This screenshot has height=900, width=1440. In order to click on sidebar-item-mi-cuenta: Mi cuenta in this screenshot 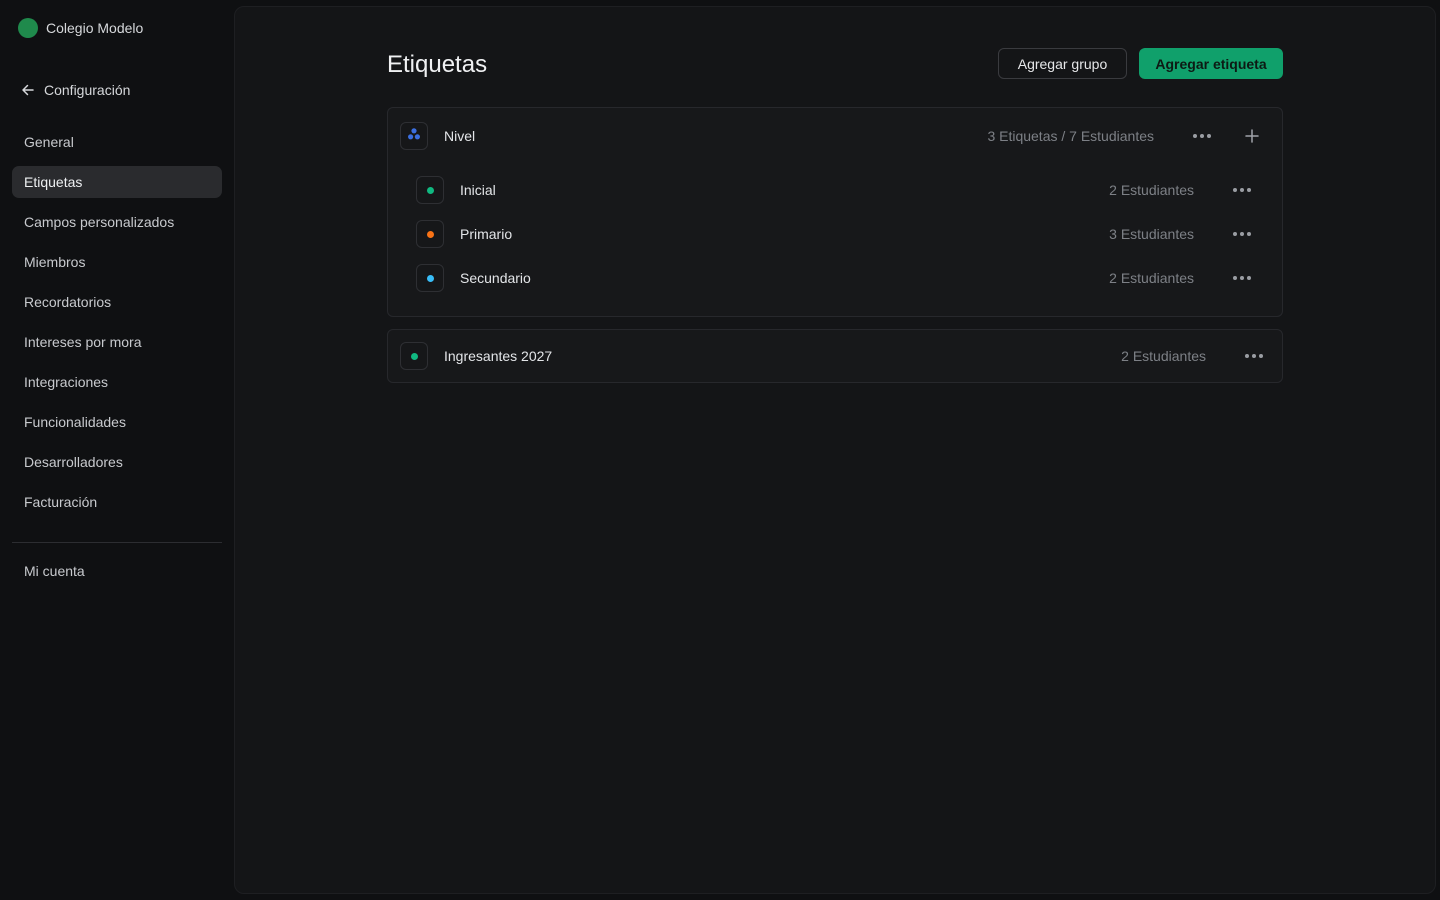, I will do `click(117, 571)`.